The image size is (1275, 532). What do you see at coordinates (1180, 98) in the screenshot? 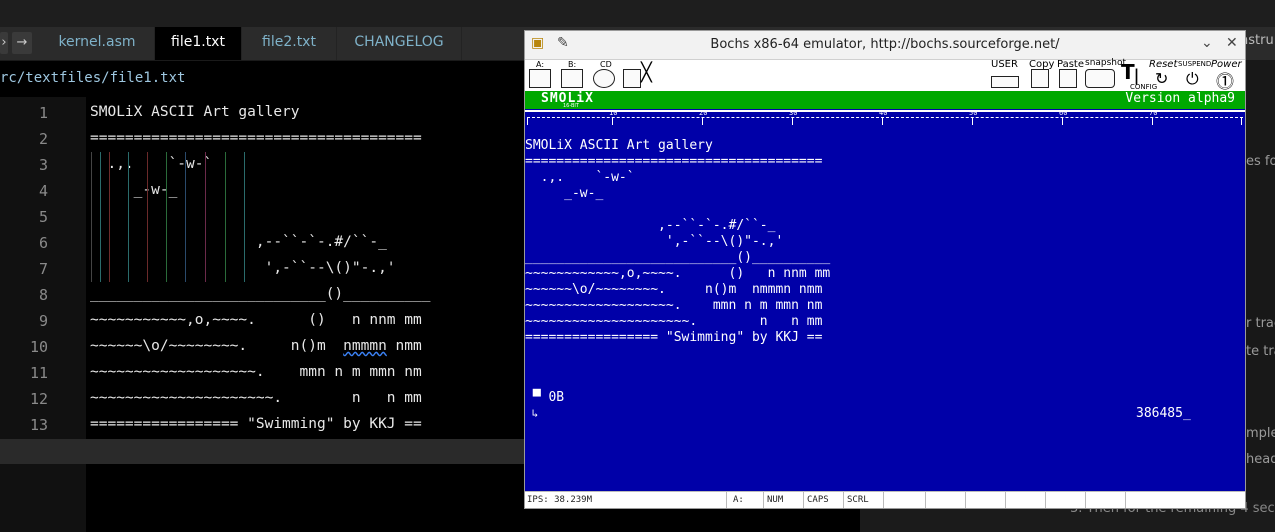
I see `smolix-version: Version alpha9` at bounding box center [1180, 98].